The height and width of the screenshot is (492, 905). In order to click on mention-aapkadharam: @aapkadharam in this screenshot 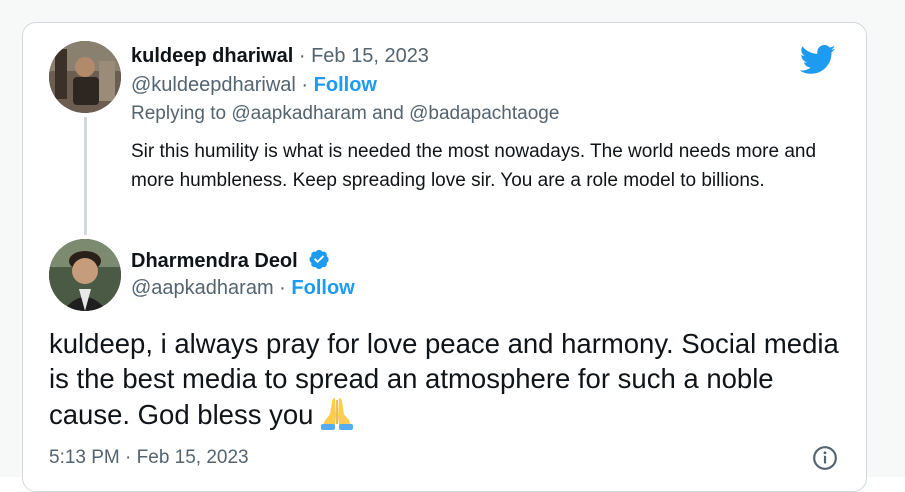, I will do `click(298, 113)`.